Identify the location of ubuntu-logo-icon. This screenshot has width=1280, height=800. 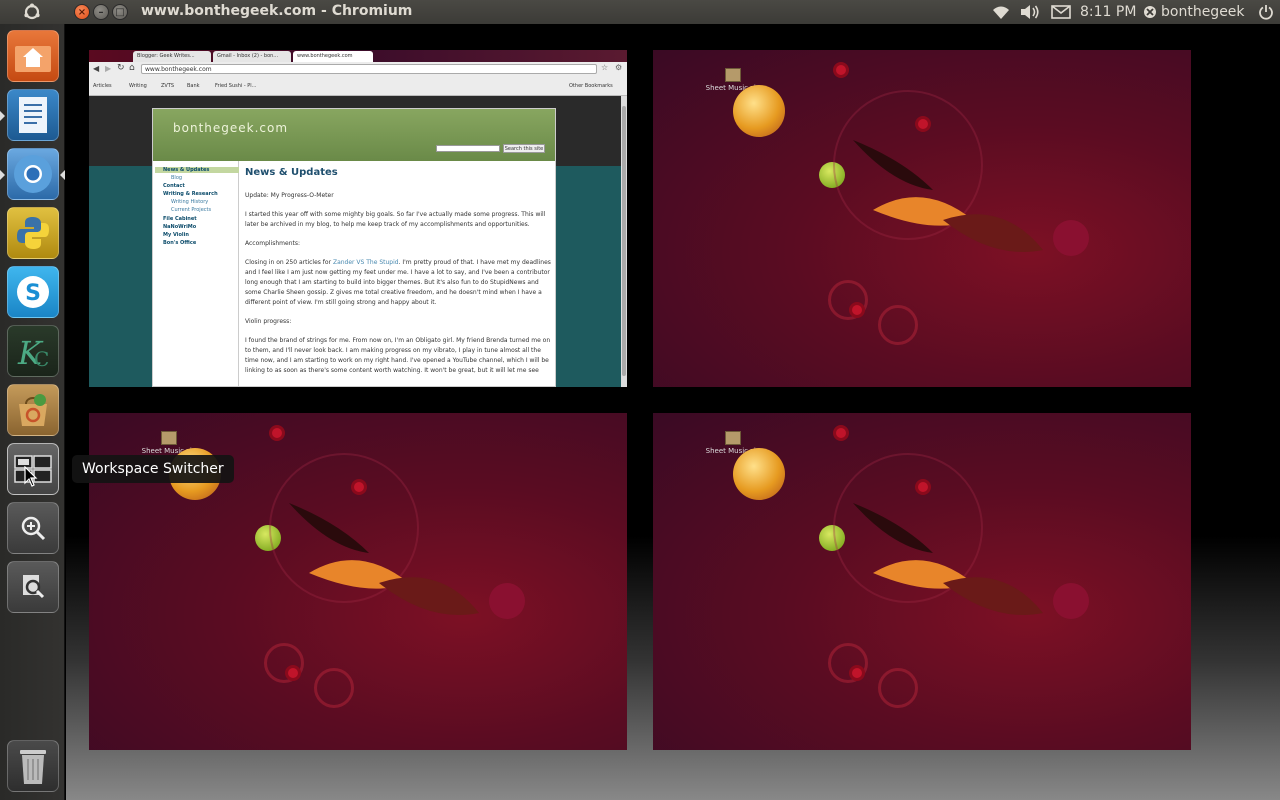
(32, 12).